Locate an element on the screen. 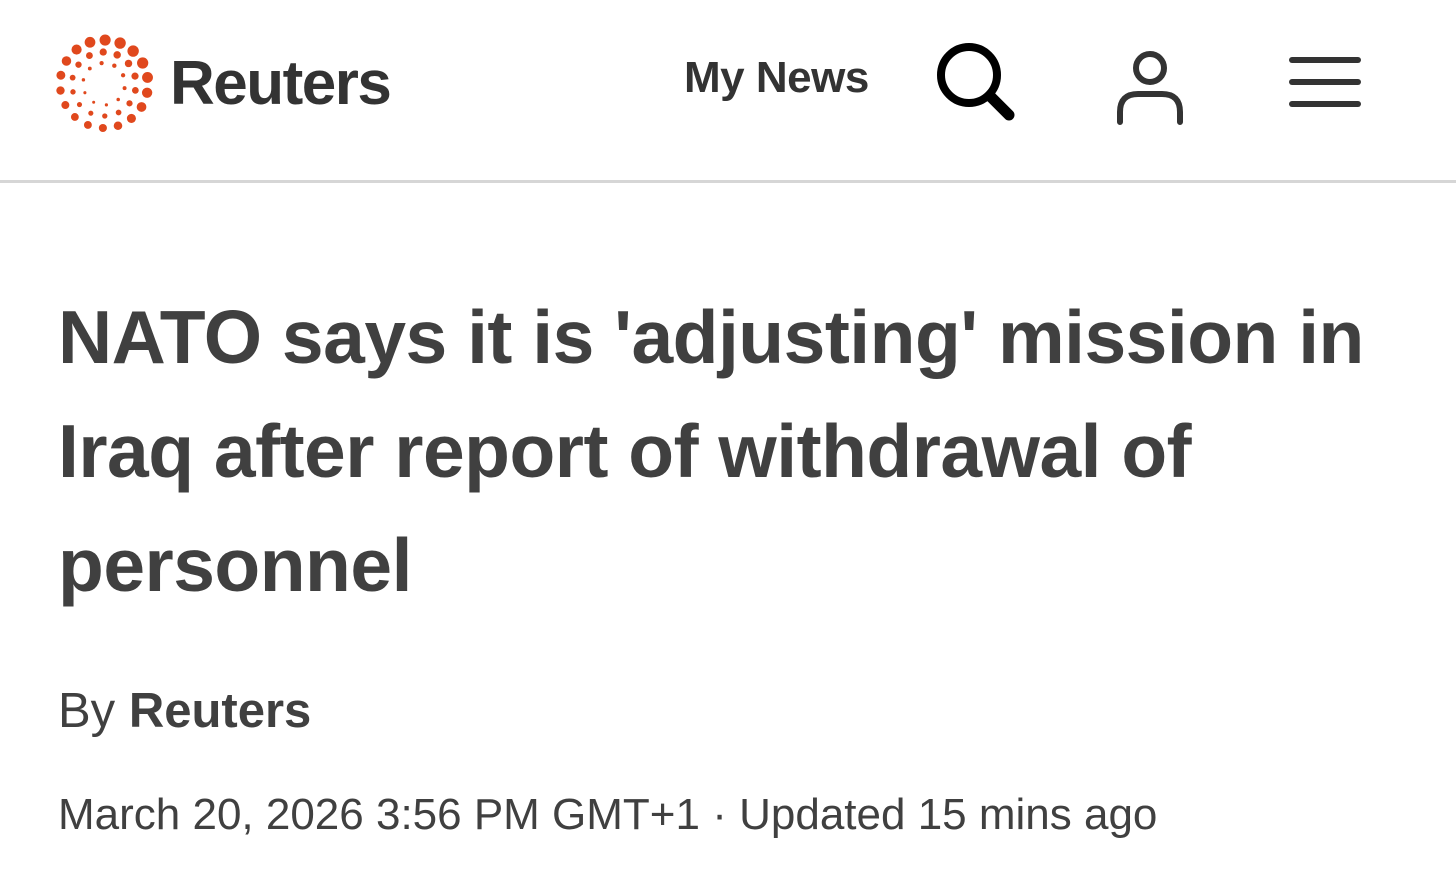 The image size is (1456, 870). hamburger-menu-icon is located at coordinates (1325, 82).